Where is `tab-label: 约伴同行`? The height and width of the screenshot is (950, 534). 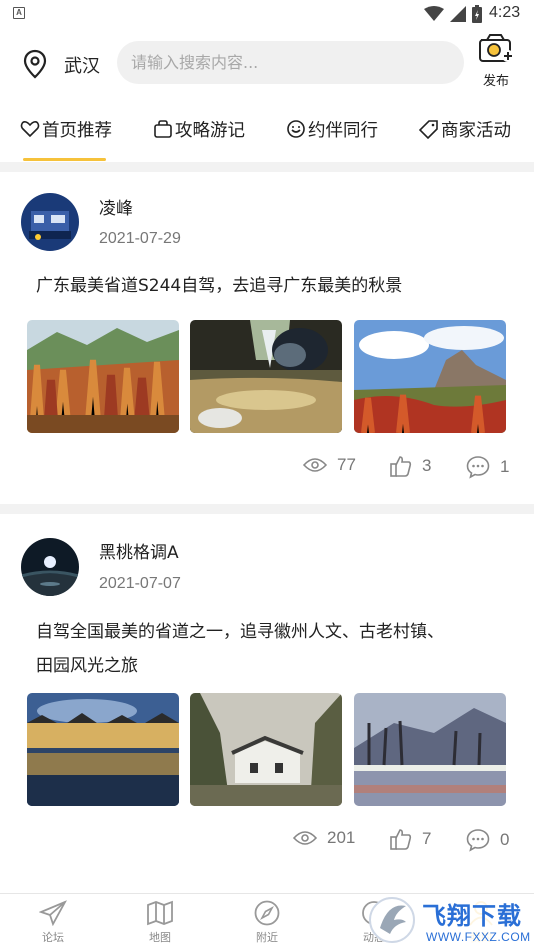 tab-label: 约伴同行 is located at coordinates (343, 131).